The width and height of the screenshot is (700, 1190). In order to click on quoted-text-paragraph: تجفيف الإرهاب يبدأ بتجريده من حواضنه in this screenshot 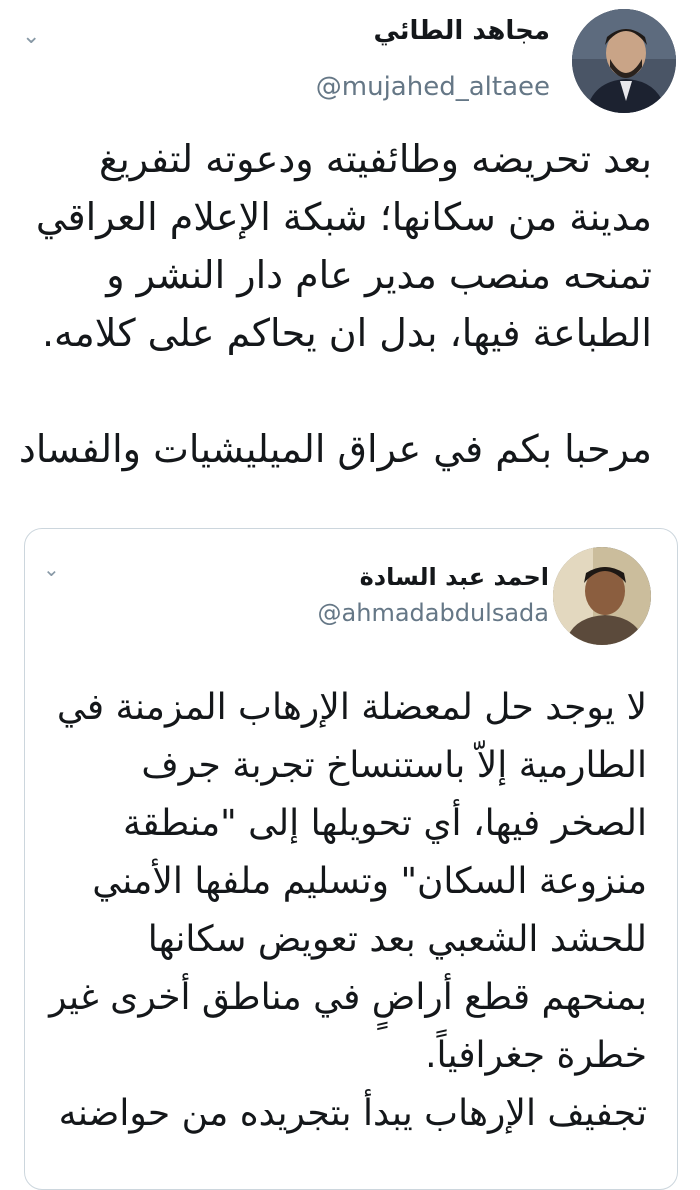, I will do `click(352, 1113)`.